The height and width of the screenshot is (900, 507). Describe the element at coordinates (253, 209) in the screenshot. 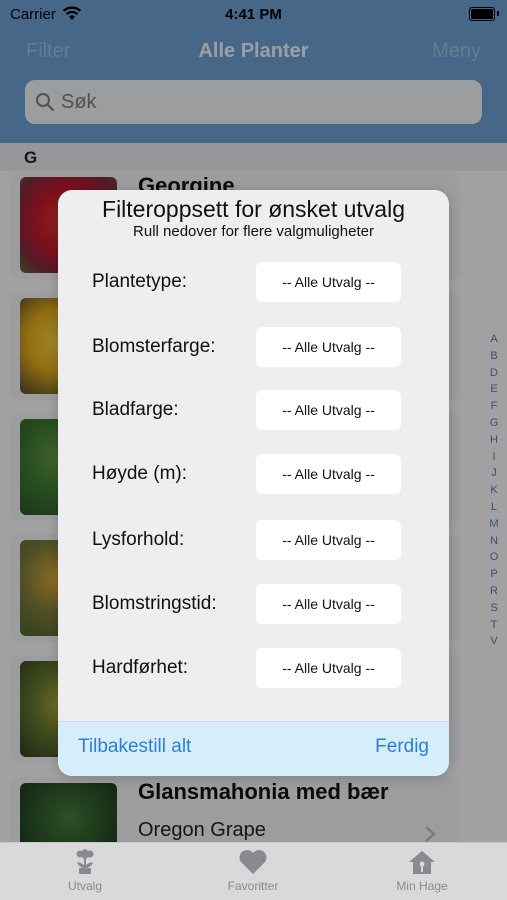

I see `dialog-title: Filteroppsett for ønsket utvalg` at that location.